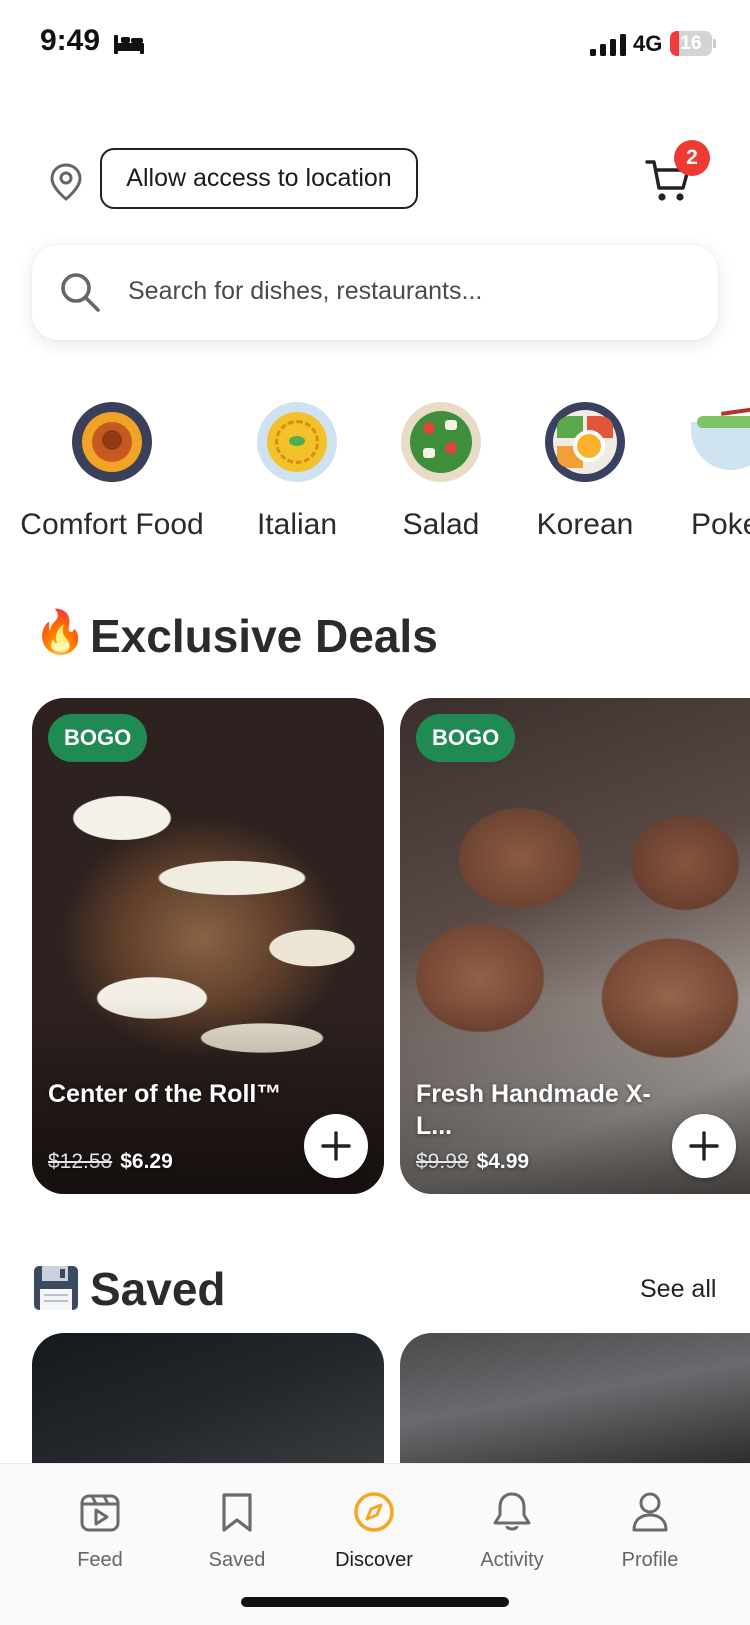  What do you see at coordinates (650, 1560) in the screenshot?
I see `tab-label: Profile` at bounding box center [650, 1560].